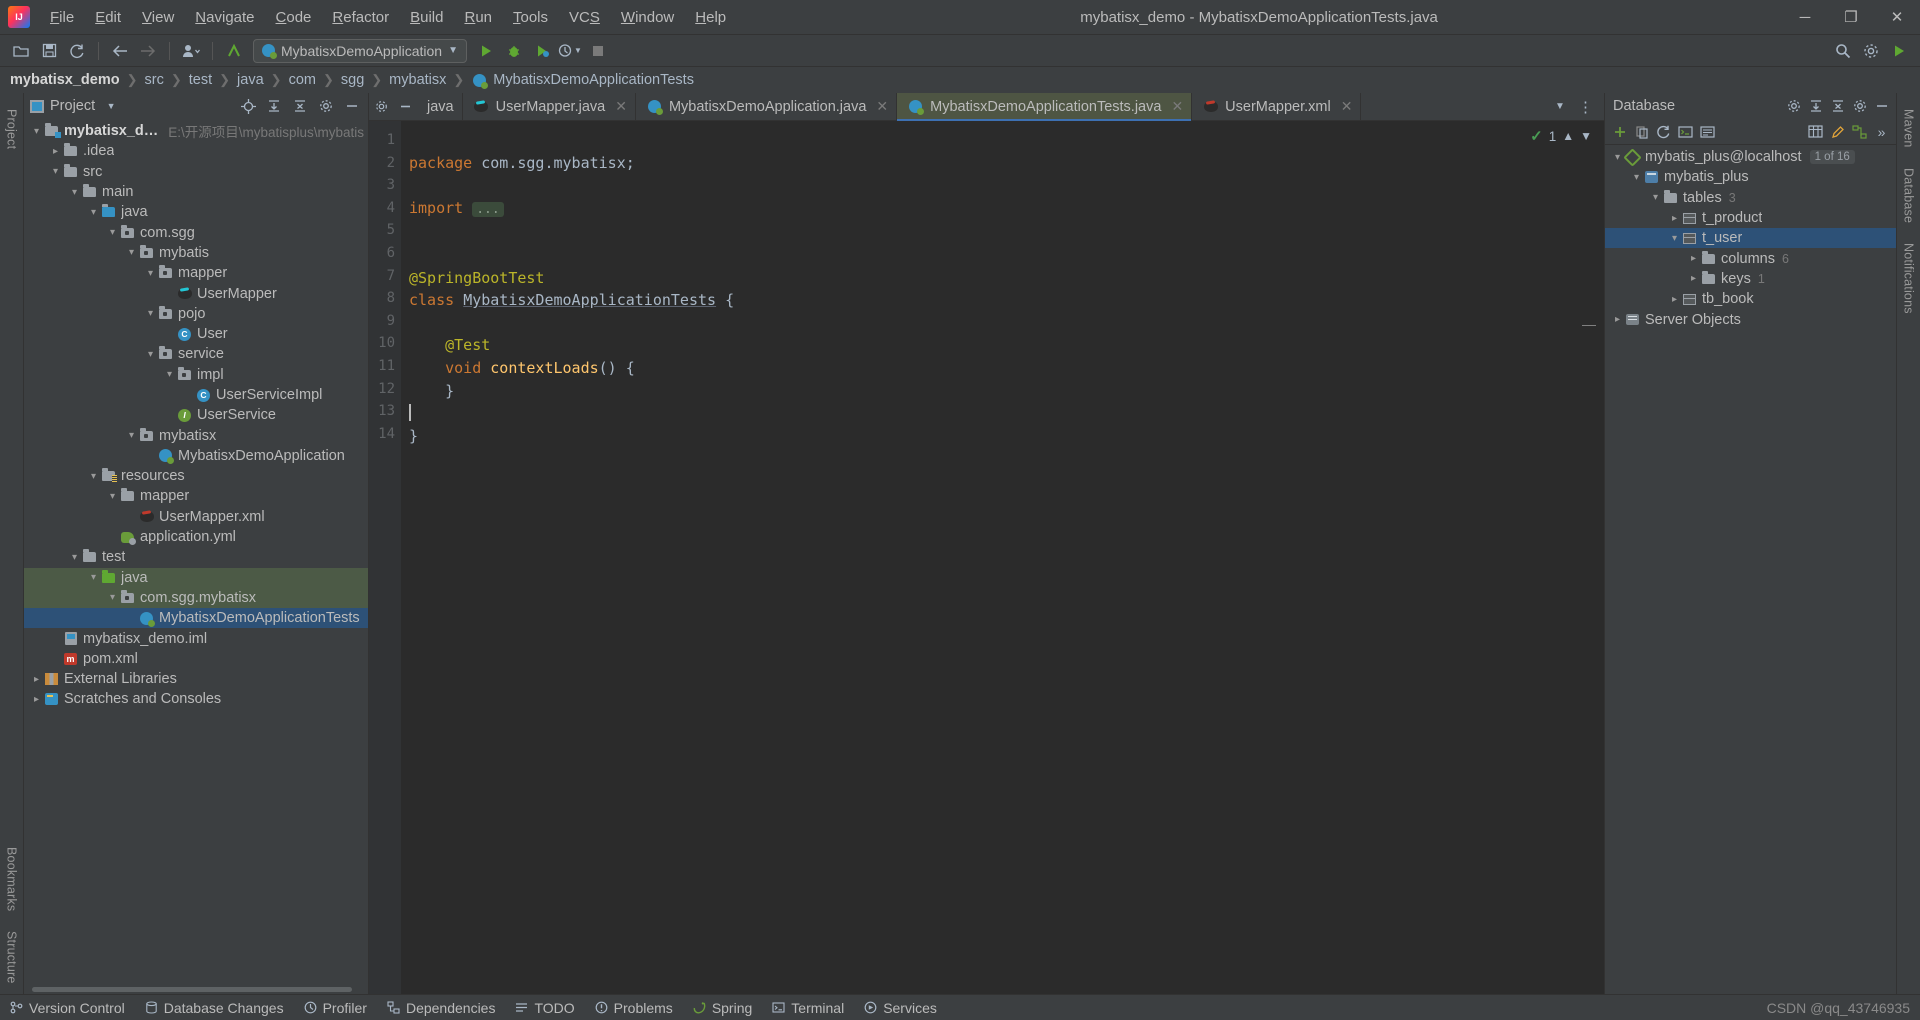 Image resolution: width=1920 pixels, height=1020 pixels. What do you see at coordinates (12, 879) in the screenshot?
I see `rail-button-bookmarks: Bookmarks` at bounding box center [12, 879].